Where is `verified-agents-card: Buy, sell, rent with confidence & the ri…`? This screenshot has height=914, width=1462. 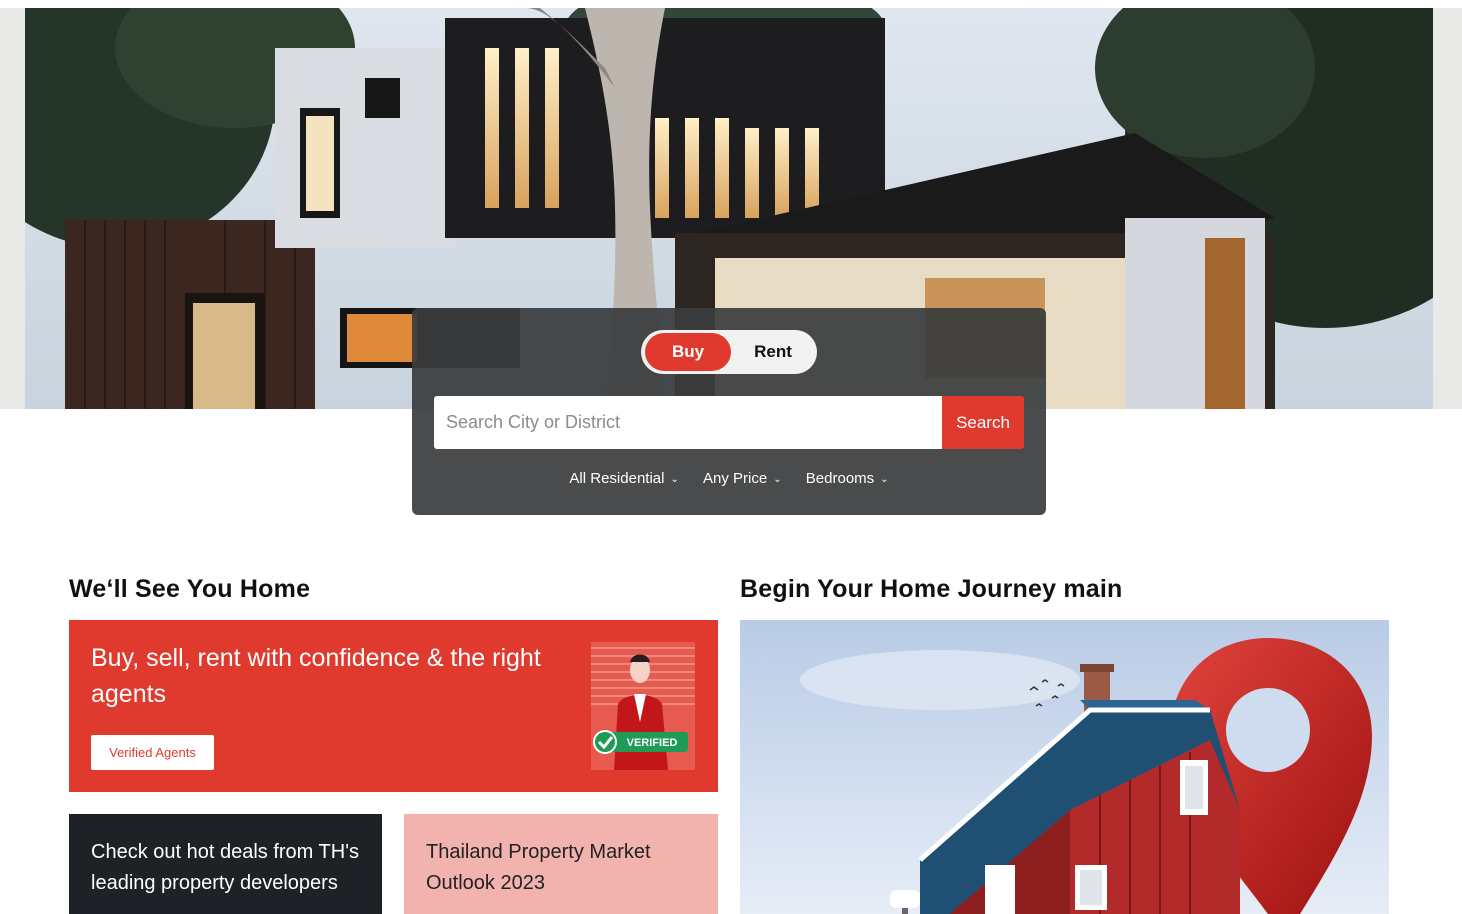
verified-agents-card: Buy, sell, rent with confidence & the ri… is located at coordinates (393, 706).